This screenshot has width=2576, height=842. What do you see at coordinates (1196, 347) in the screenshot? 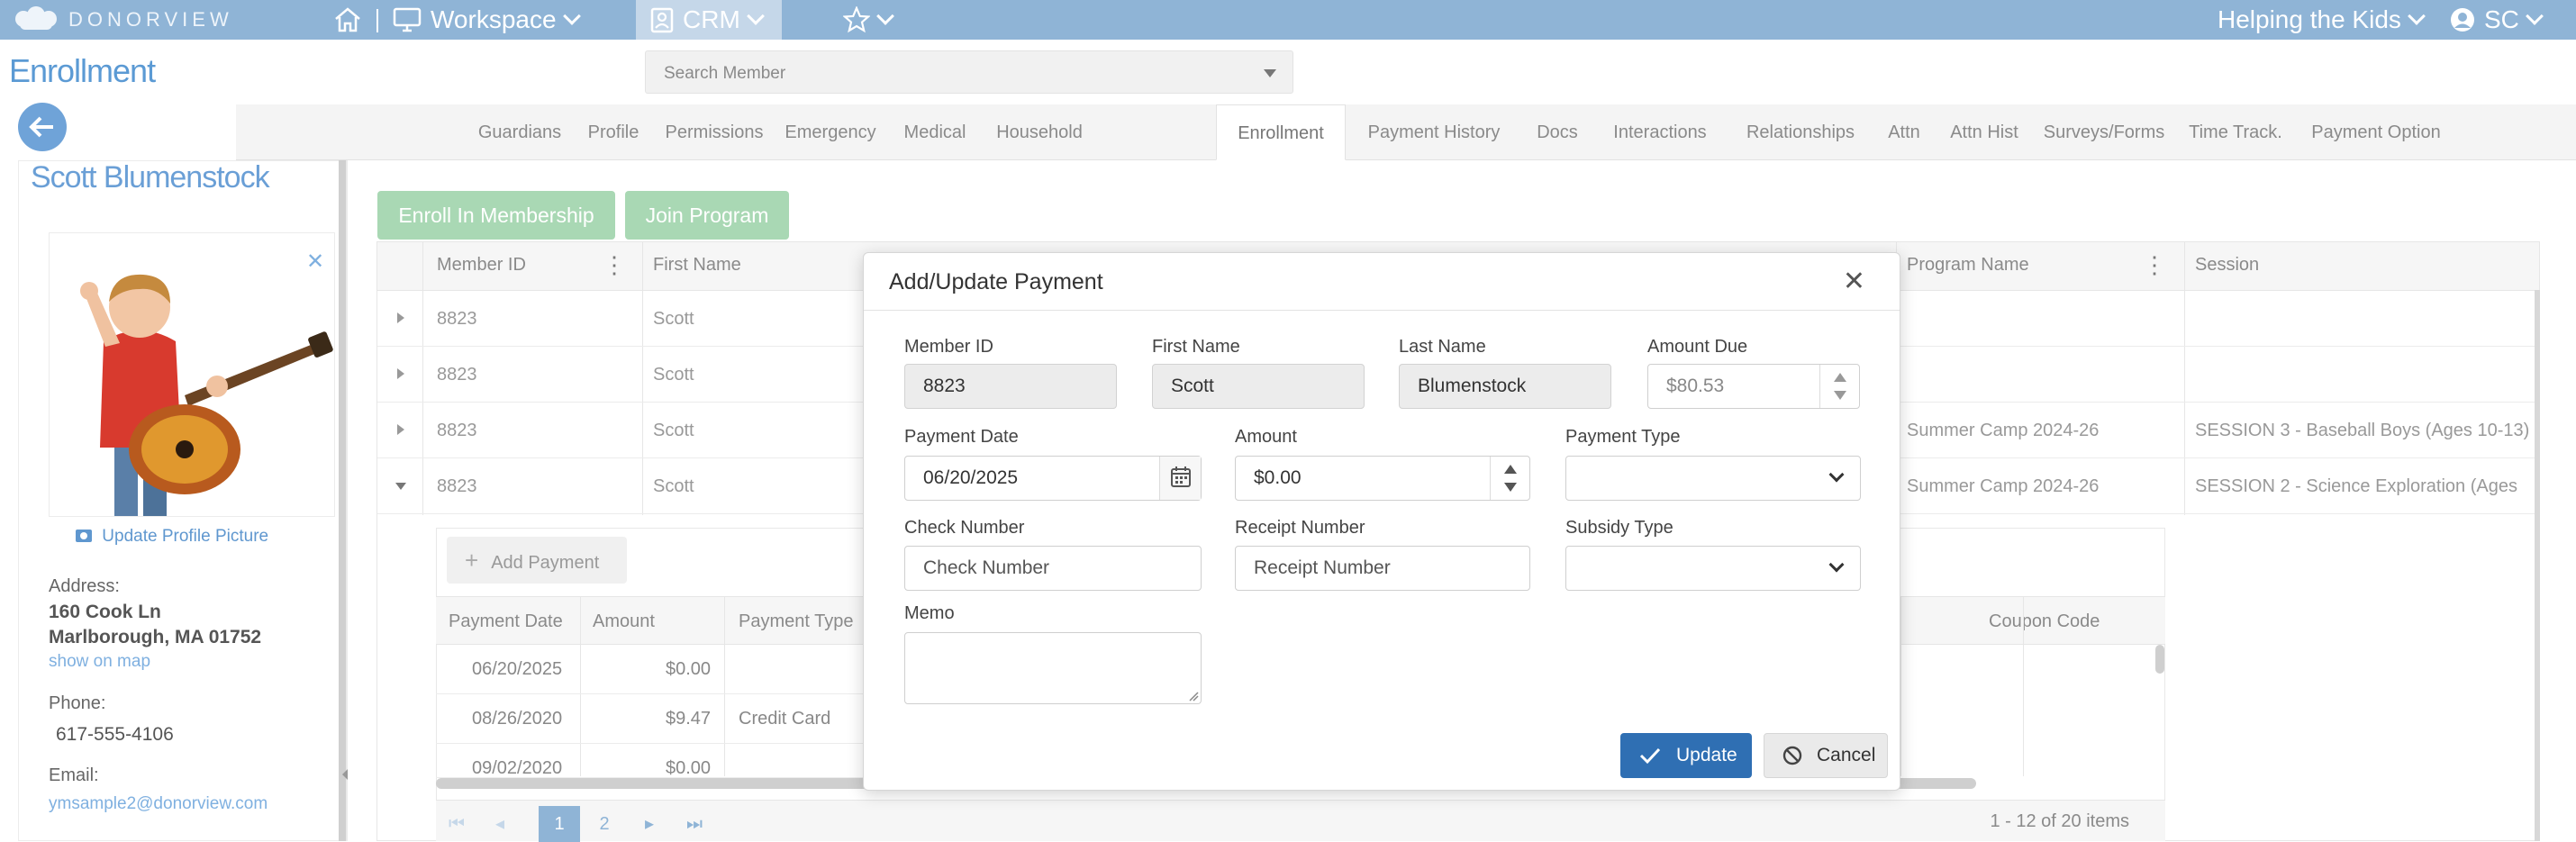
I see `first-name-label: First Name` at bounding box center [1196, 347].